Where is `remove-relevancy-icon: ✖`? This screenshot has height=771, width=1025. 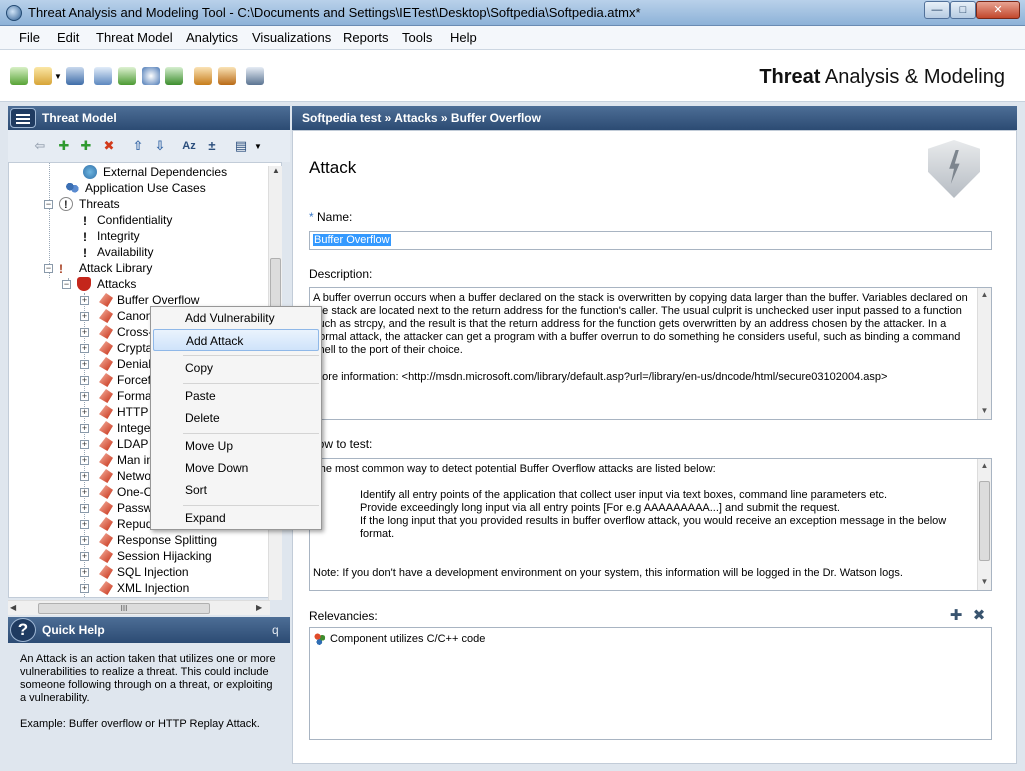
remove-relevancy-icon: ✖ is located at coordinates (979, 616).